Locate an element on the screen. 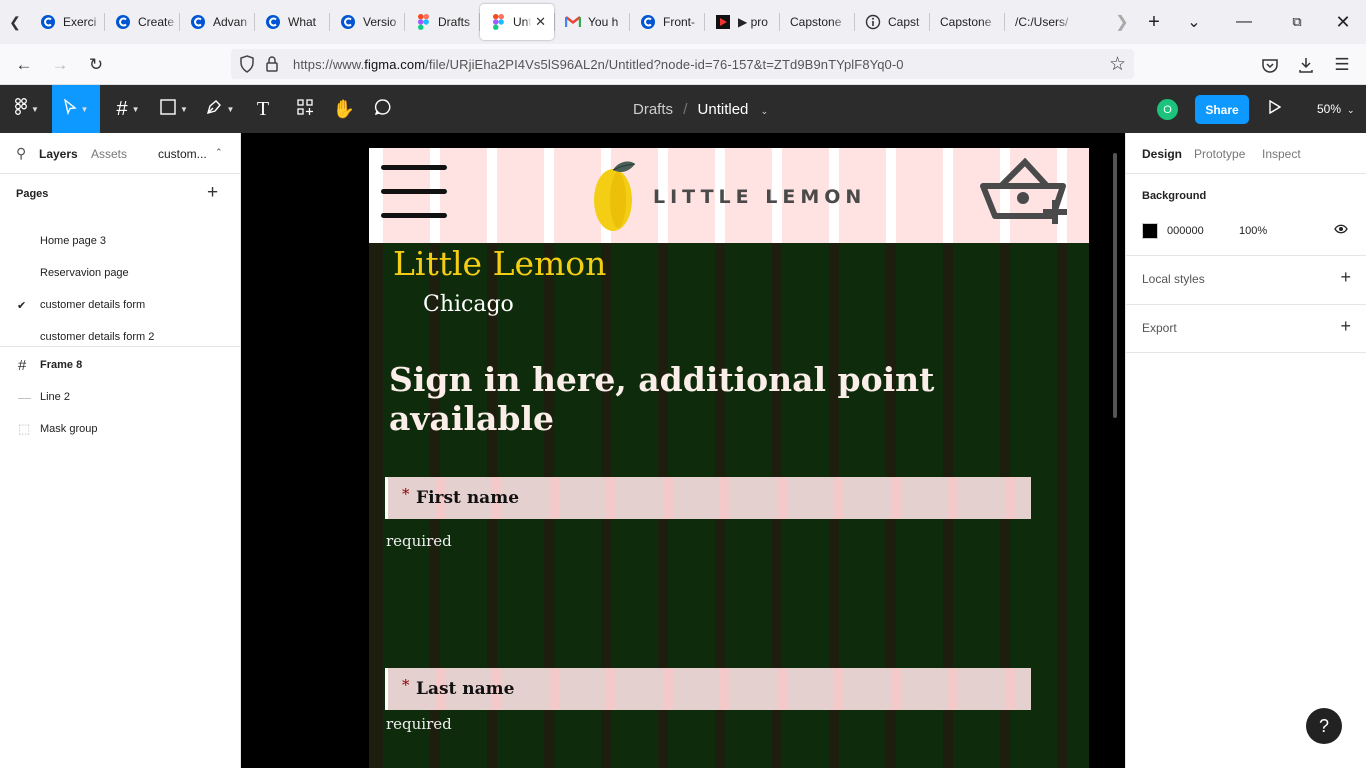 This screenshot has width=1366, height=768. tab-label: Capstone is located at coordinates (816, 22).